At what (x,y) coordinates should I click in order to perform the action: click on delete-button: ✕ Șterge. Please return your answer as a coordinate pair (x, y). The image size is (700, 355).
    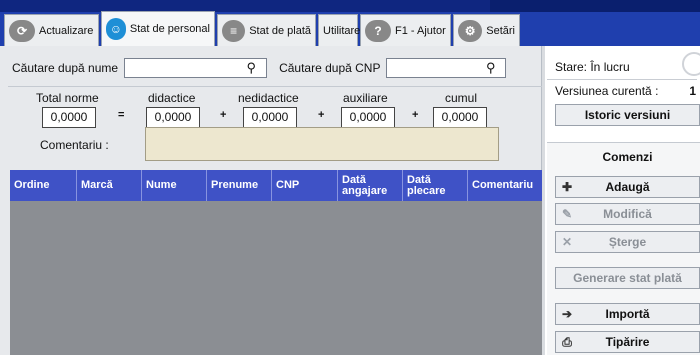
    Looking at the image, I should click on (627, 242).